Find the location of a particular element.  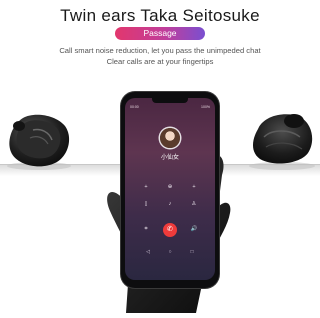

subtitle-line-2: Clear calls are at your fingertips is located at coordinates (160, 61).